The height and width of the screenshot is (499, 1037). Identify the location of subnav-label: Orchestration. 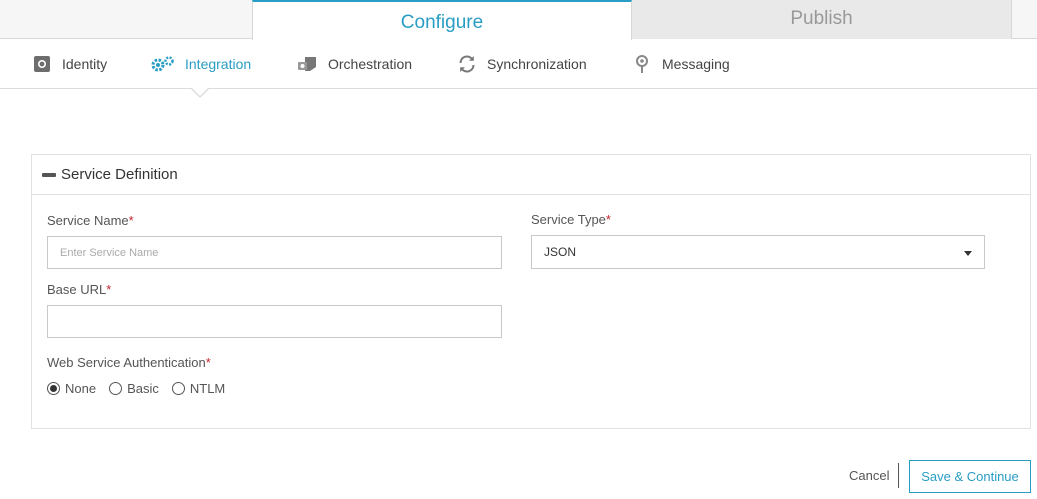
(370, 64).